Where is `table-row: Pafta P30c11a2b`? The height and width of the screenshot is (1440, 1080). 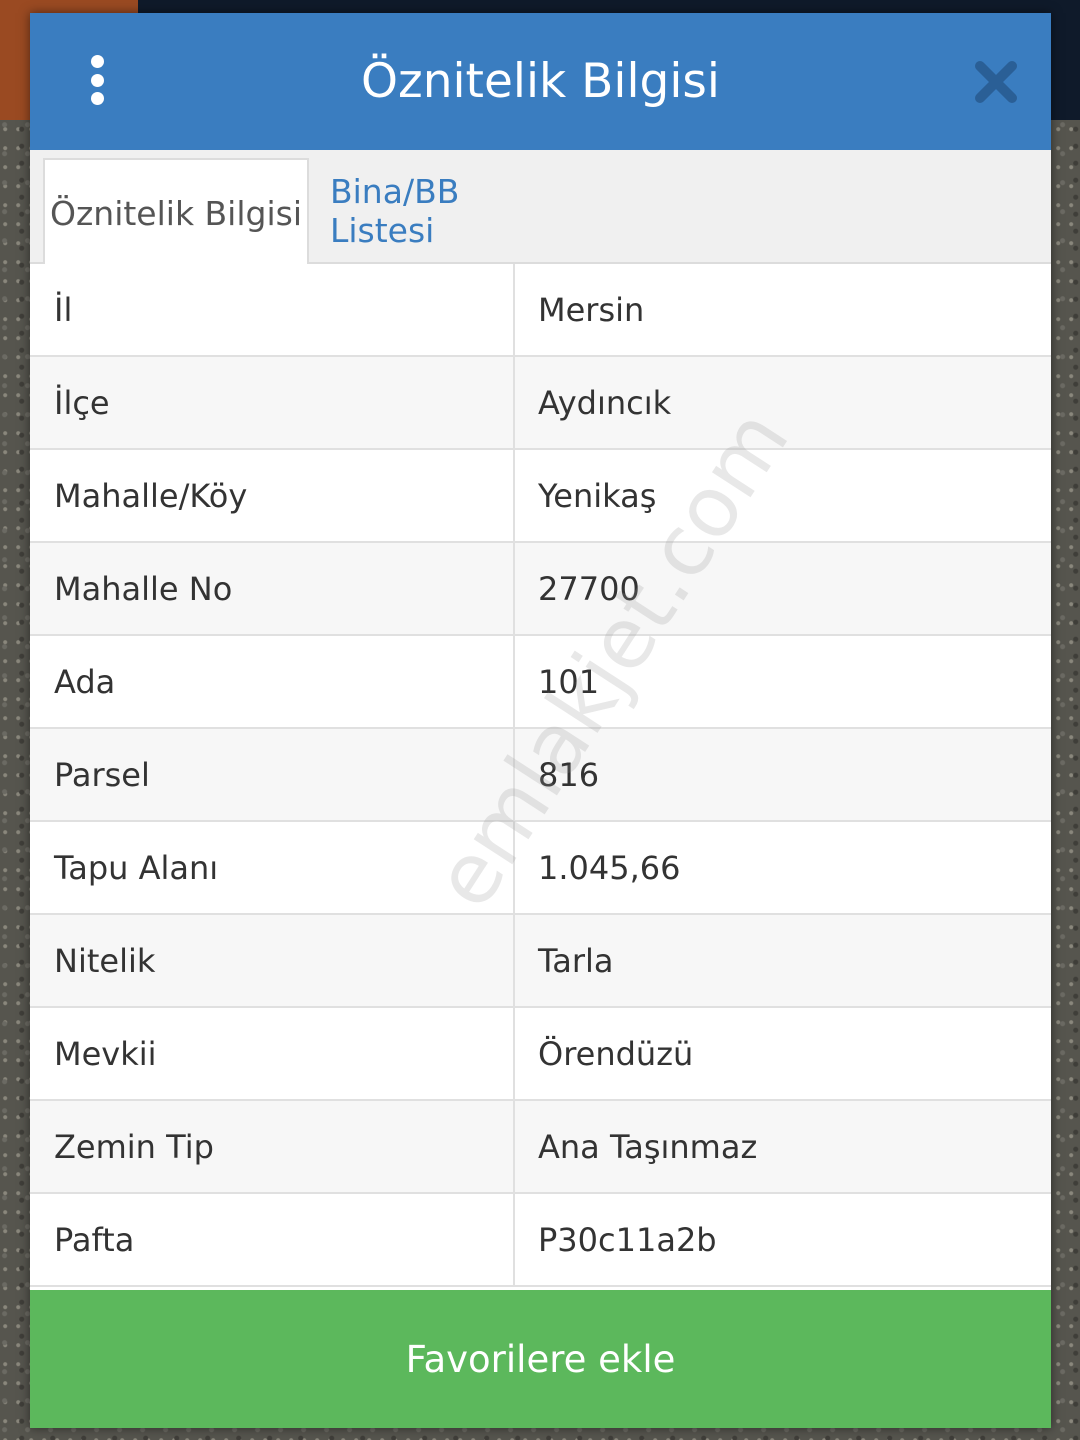
table-row: Pafta P30c11a2b is located at coordinates (540, 1240).